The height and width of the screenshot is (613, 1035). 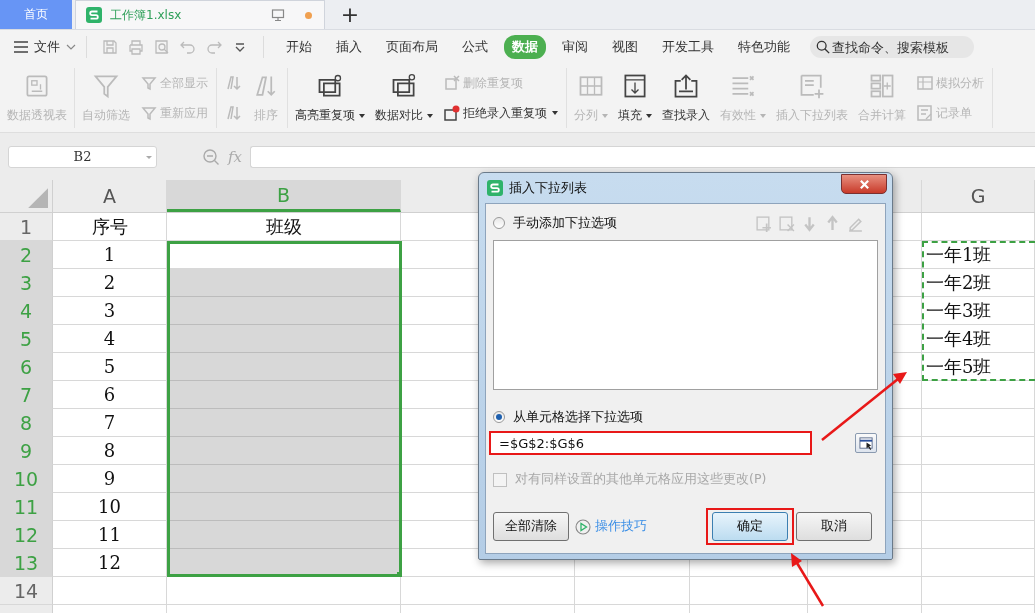 I want to click on range-field: =$G$2:$G$6, so click(x=650, y=443).